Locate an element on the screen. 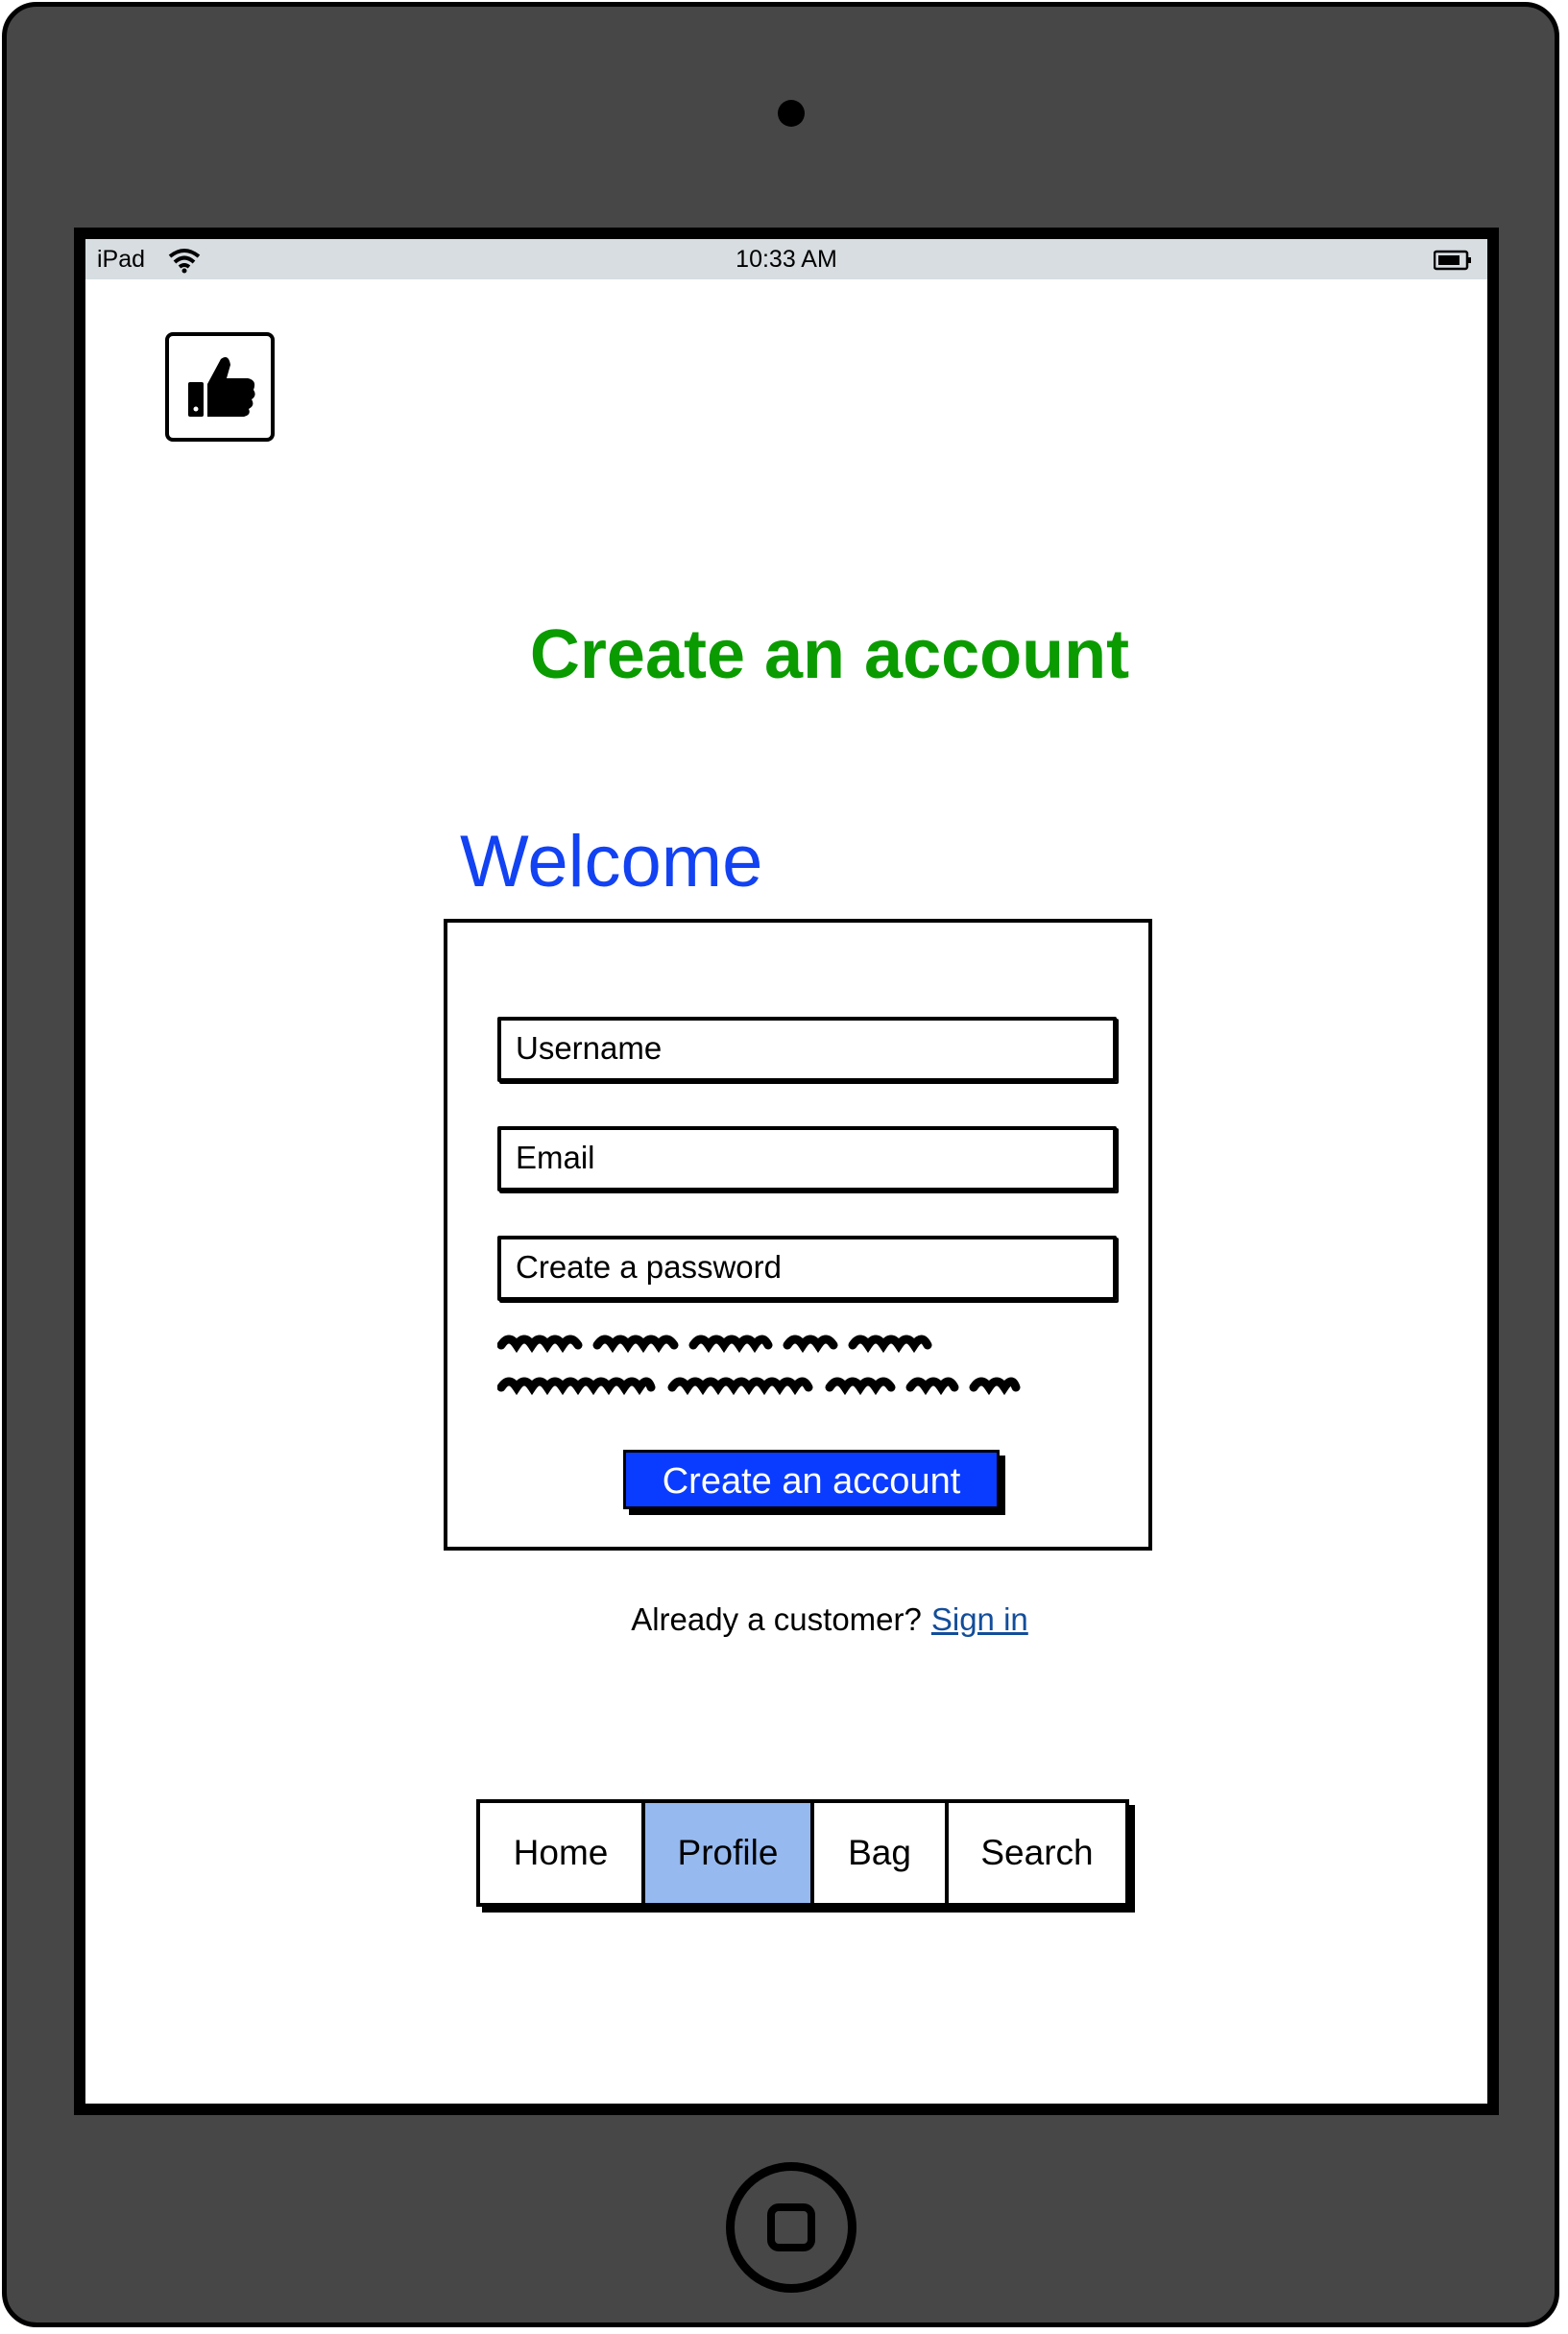  home-button is located at coordinates (791, 2227).